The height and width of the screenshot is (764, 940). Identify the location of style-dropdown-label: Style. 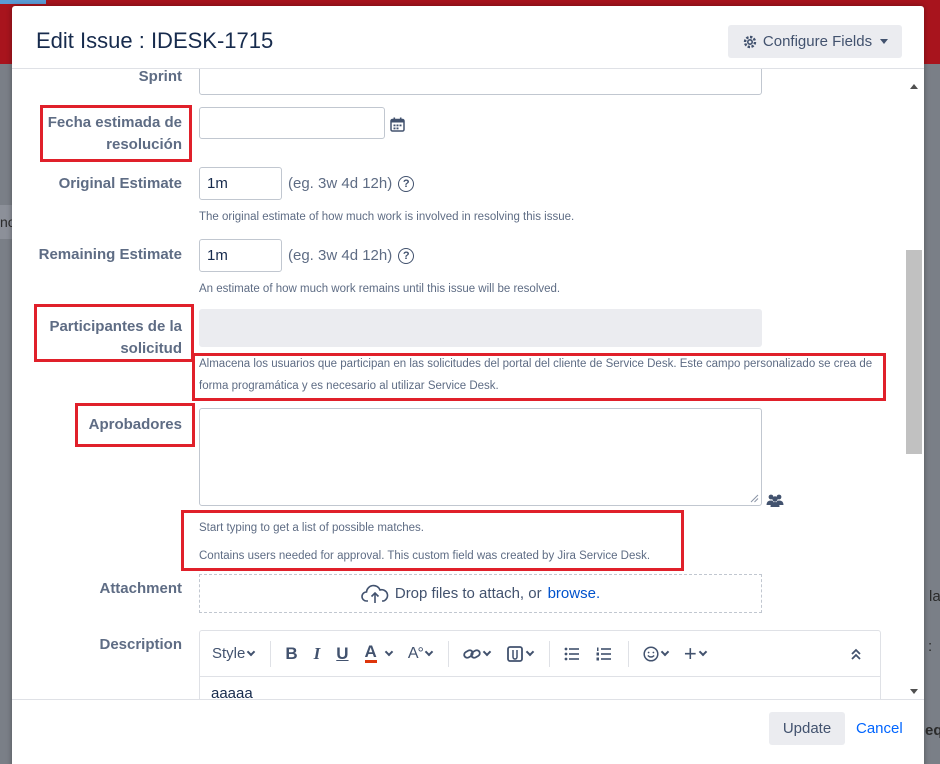
(229, 653).